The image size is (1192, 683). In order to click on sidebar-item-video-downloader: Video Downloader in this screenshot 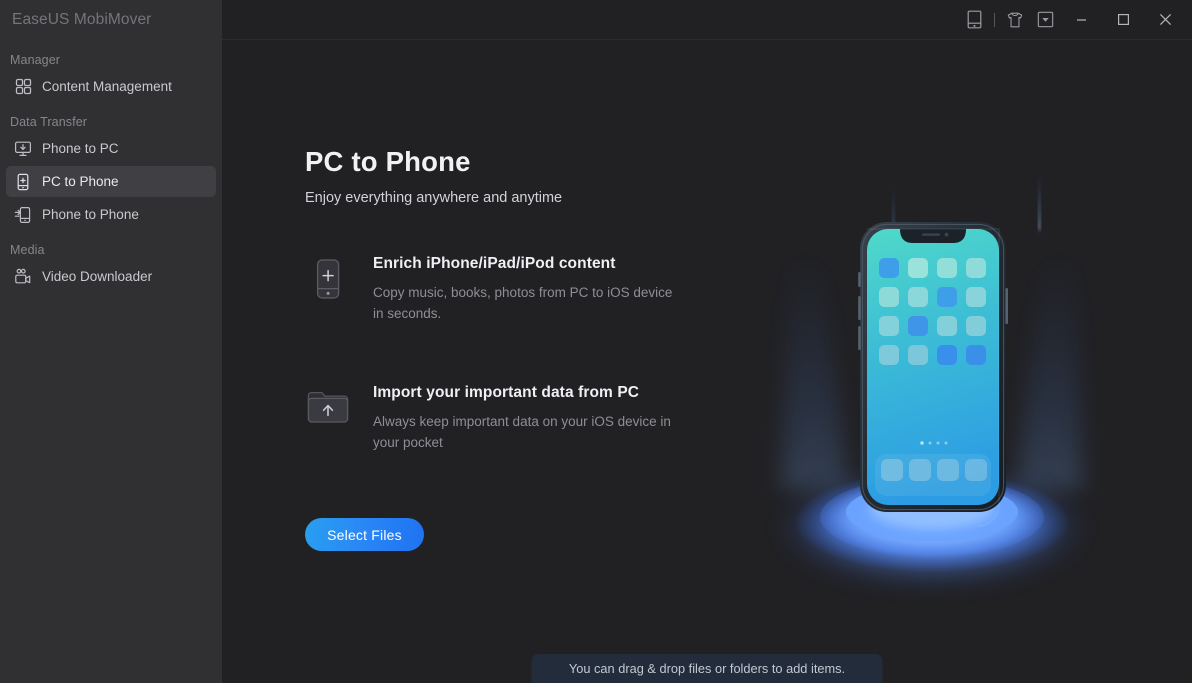, I will do `click(111, 276)`.